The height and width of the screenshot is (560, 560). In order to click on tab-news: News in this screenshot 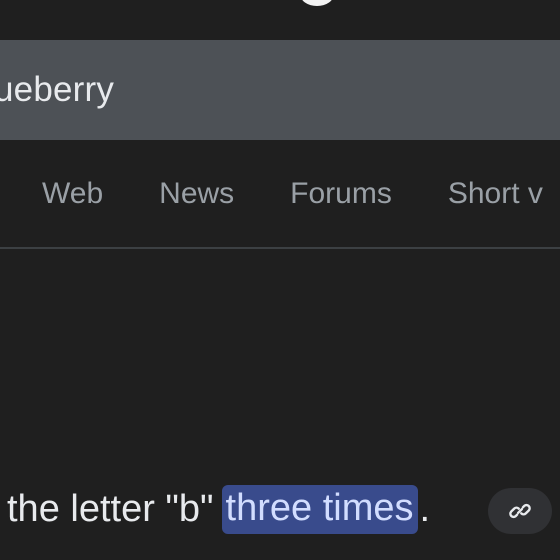, I will do `click(196, 194)`.